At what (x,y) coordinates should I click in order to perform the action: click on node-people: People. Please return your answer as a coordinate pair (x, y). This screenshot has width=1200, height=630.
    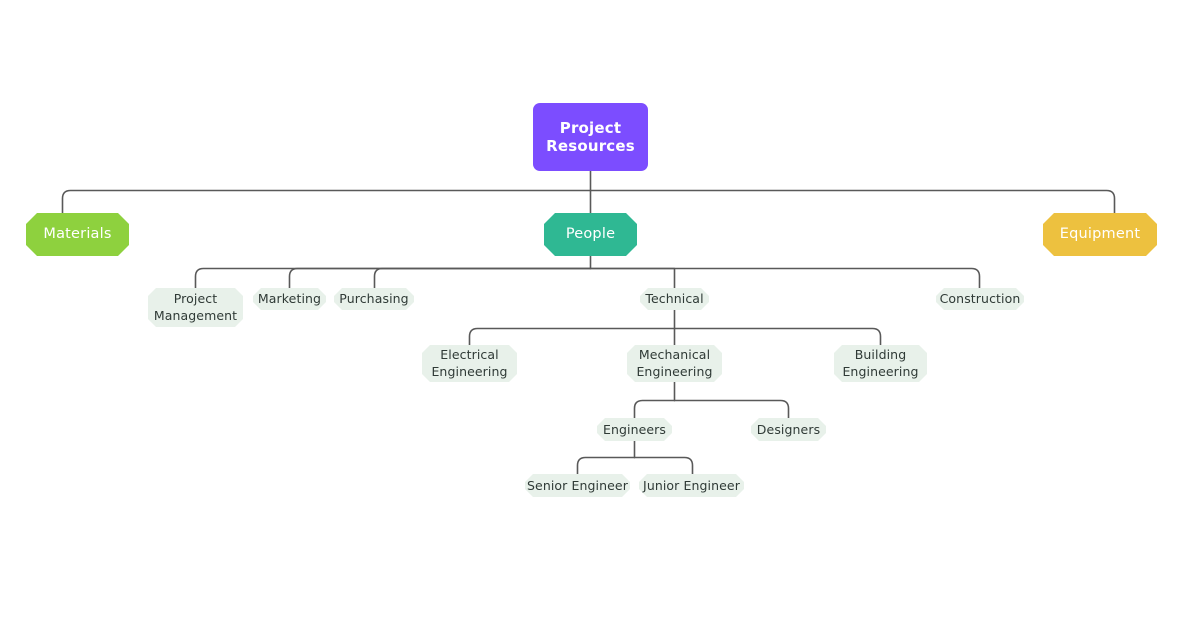
    Looking at the image, I should click on (590, 234).